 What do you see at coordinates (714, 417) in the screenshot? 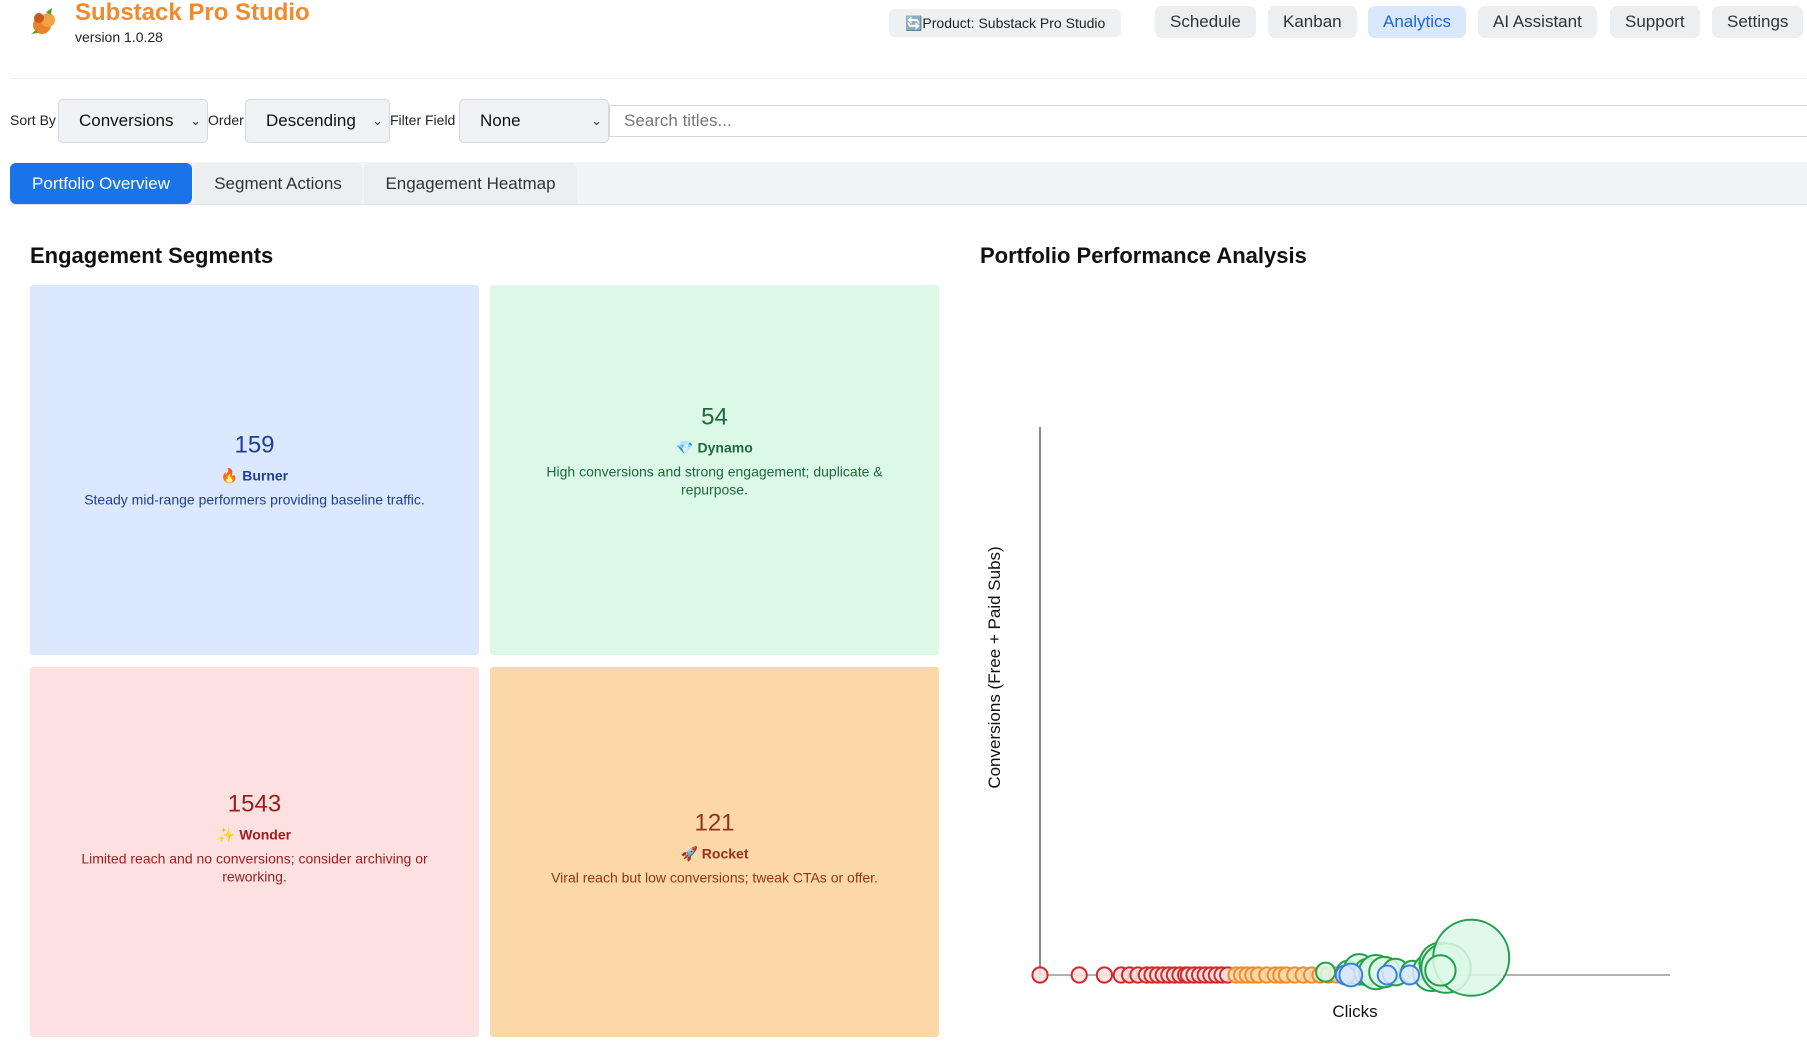
I see `segment-count: 54` at bounding box center [714, 417].